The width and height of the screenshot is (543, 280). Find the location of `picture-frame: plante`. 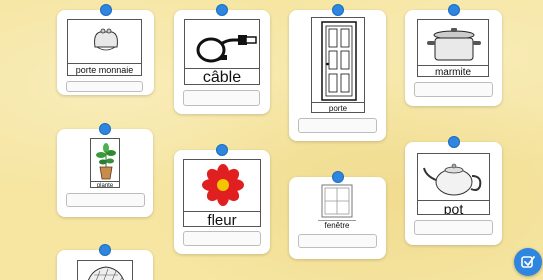

picture-frame: plante is located at coordinates (105, 163).